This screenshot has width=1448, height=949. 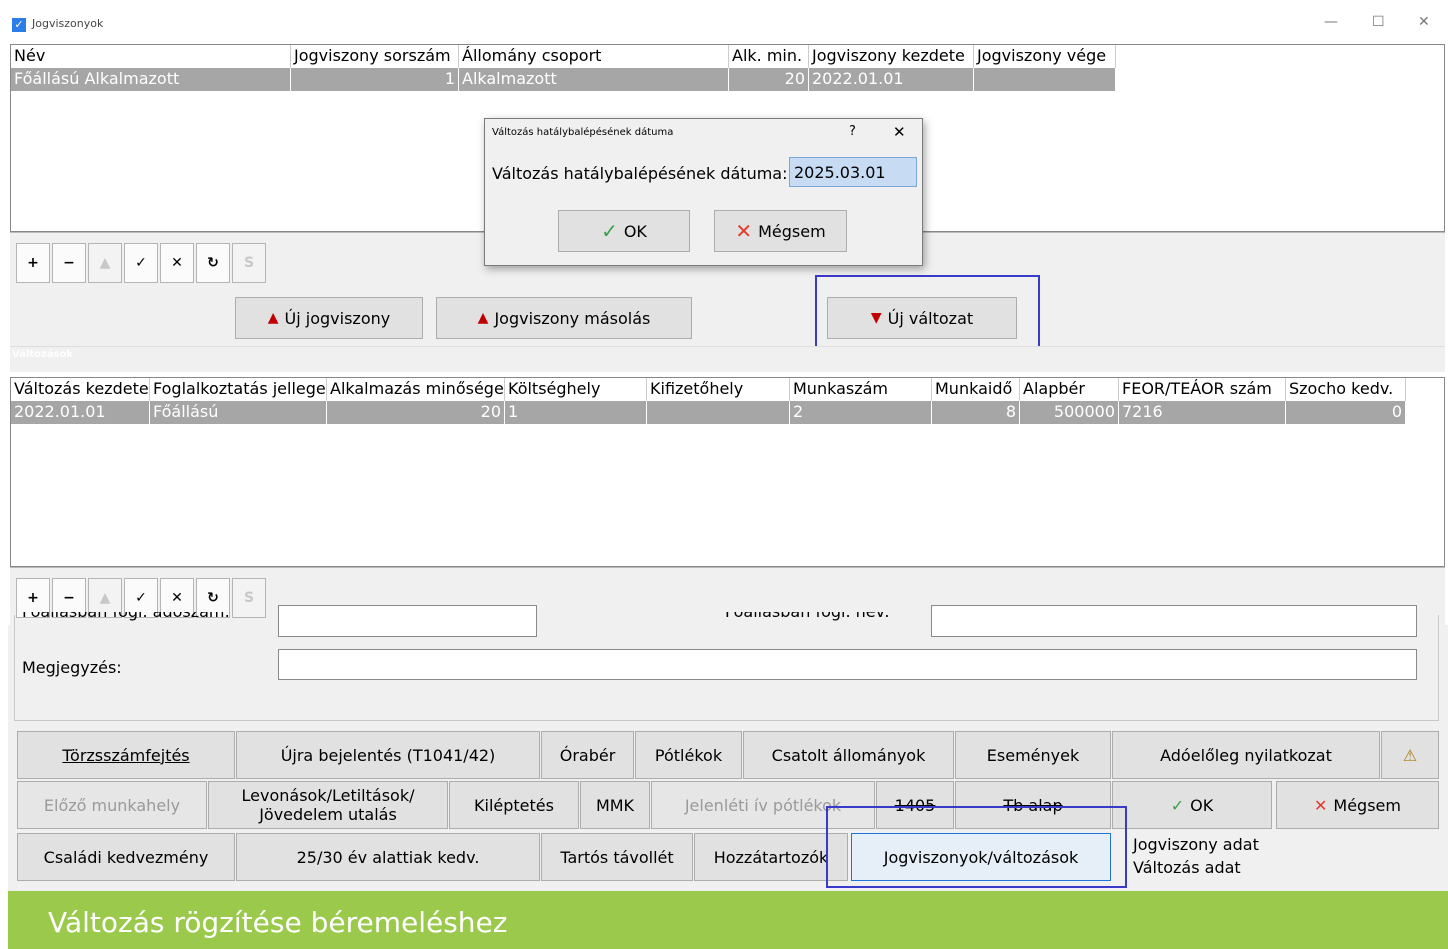 I want to click on col-header-job-number: Munkaszám, so click(x=861, y=389).